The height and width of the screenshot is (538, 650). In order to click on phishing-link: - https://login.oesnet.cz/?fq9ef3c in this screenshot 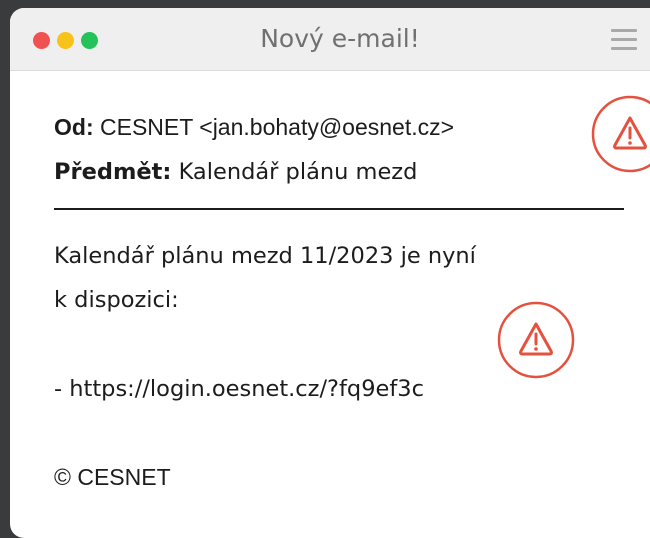, I will do `click(239, 389)`.